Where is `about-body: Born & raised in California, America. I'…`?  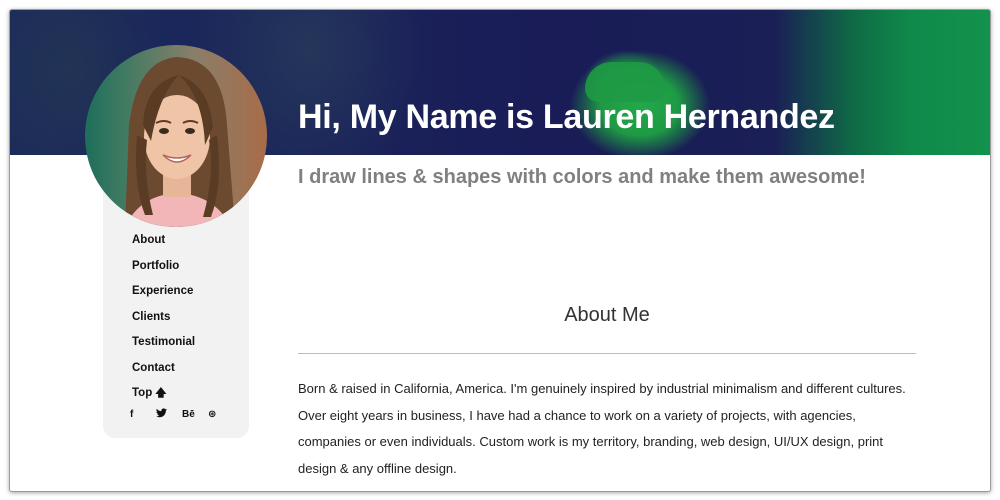 about-body: Born & raised in California, America. I'… is located at coordinates (602, 428).